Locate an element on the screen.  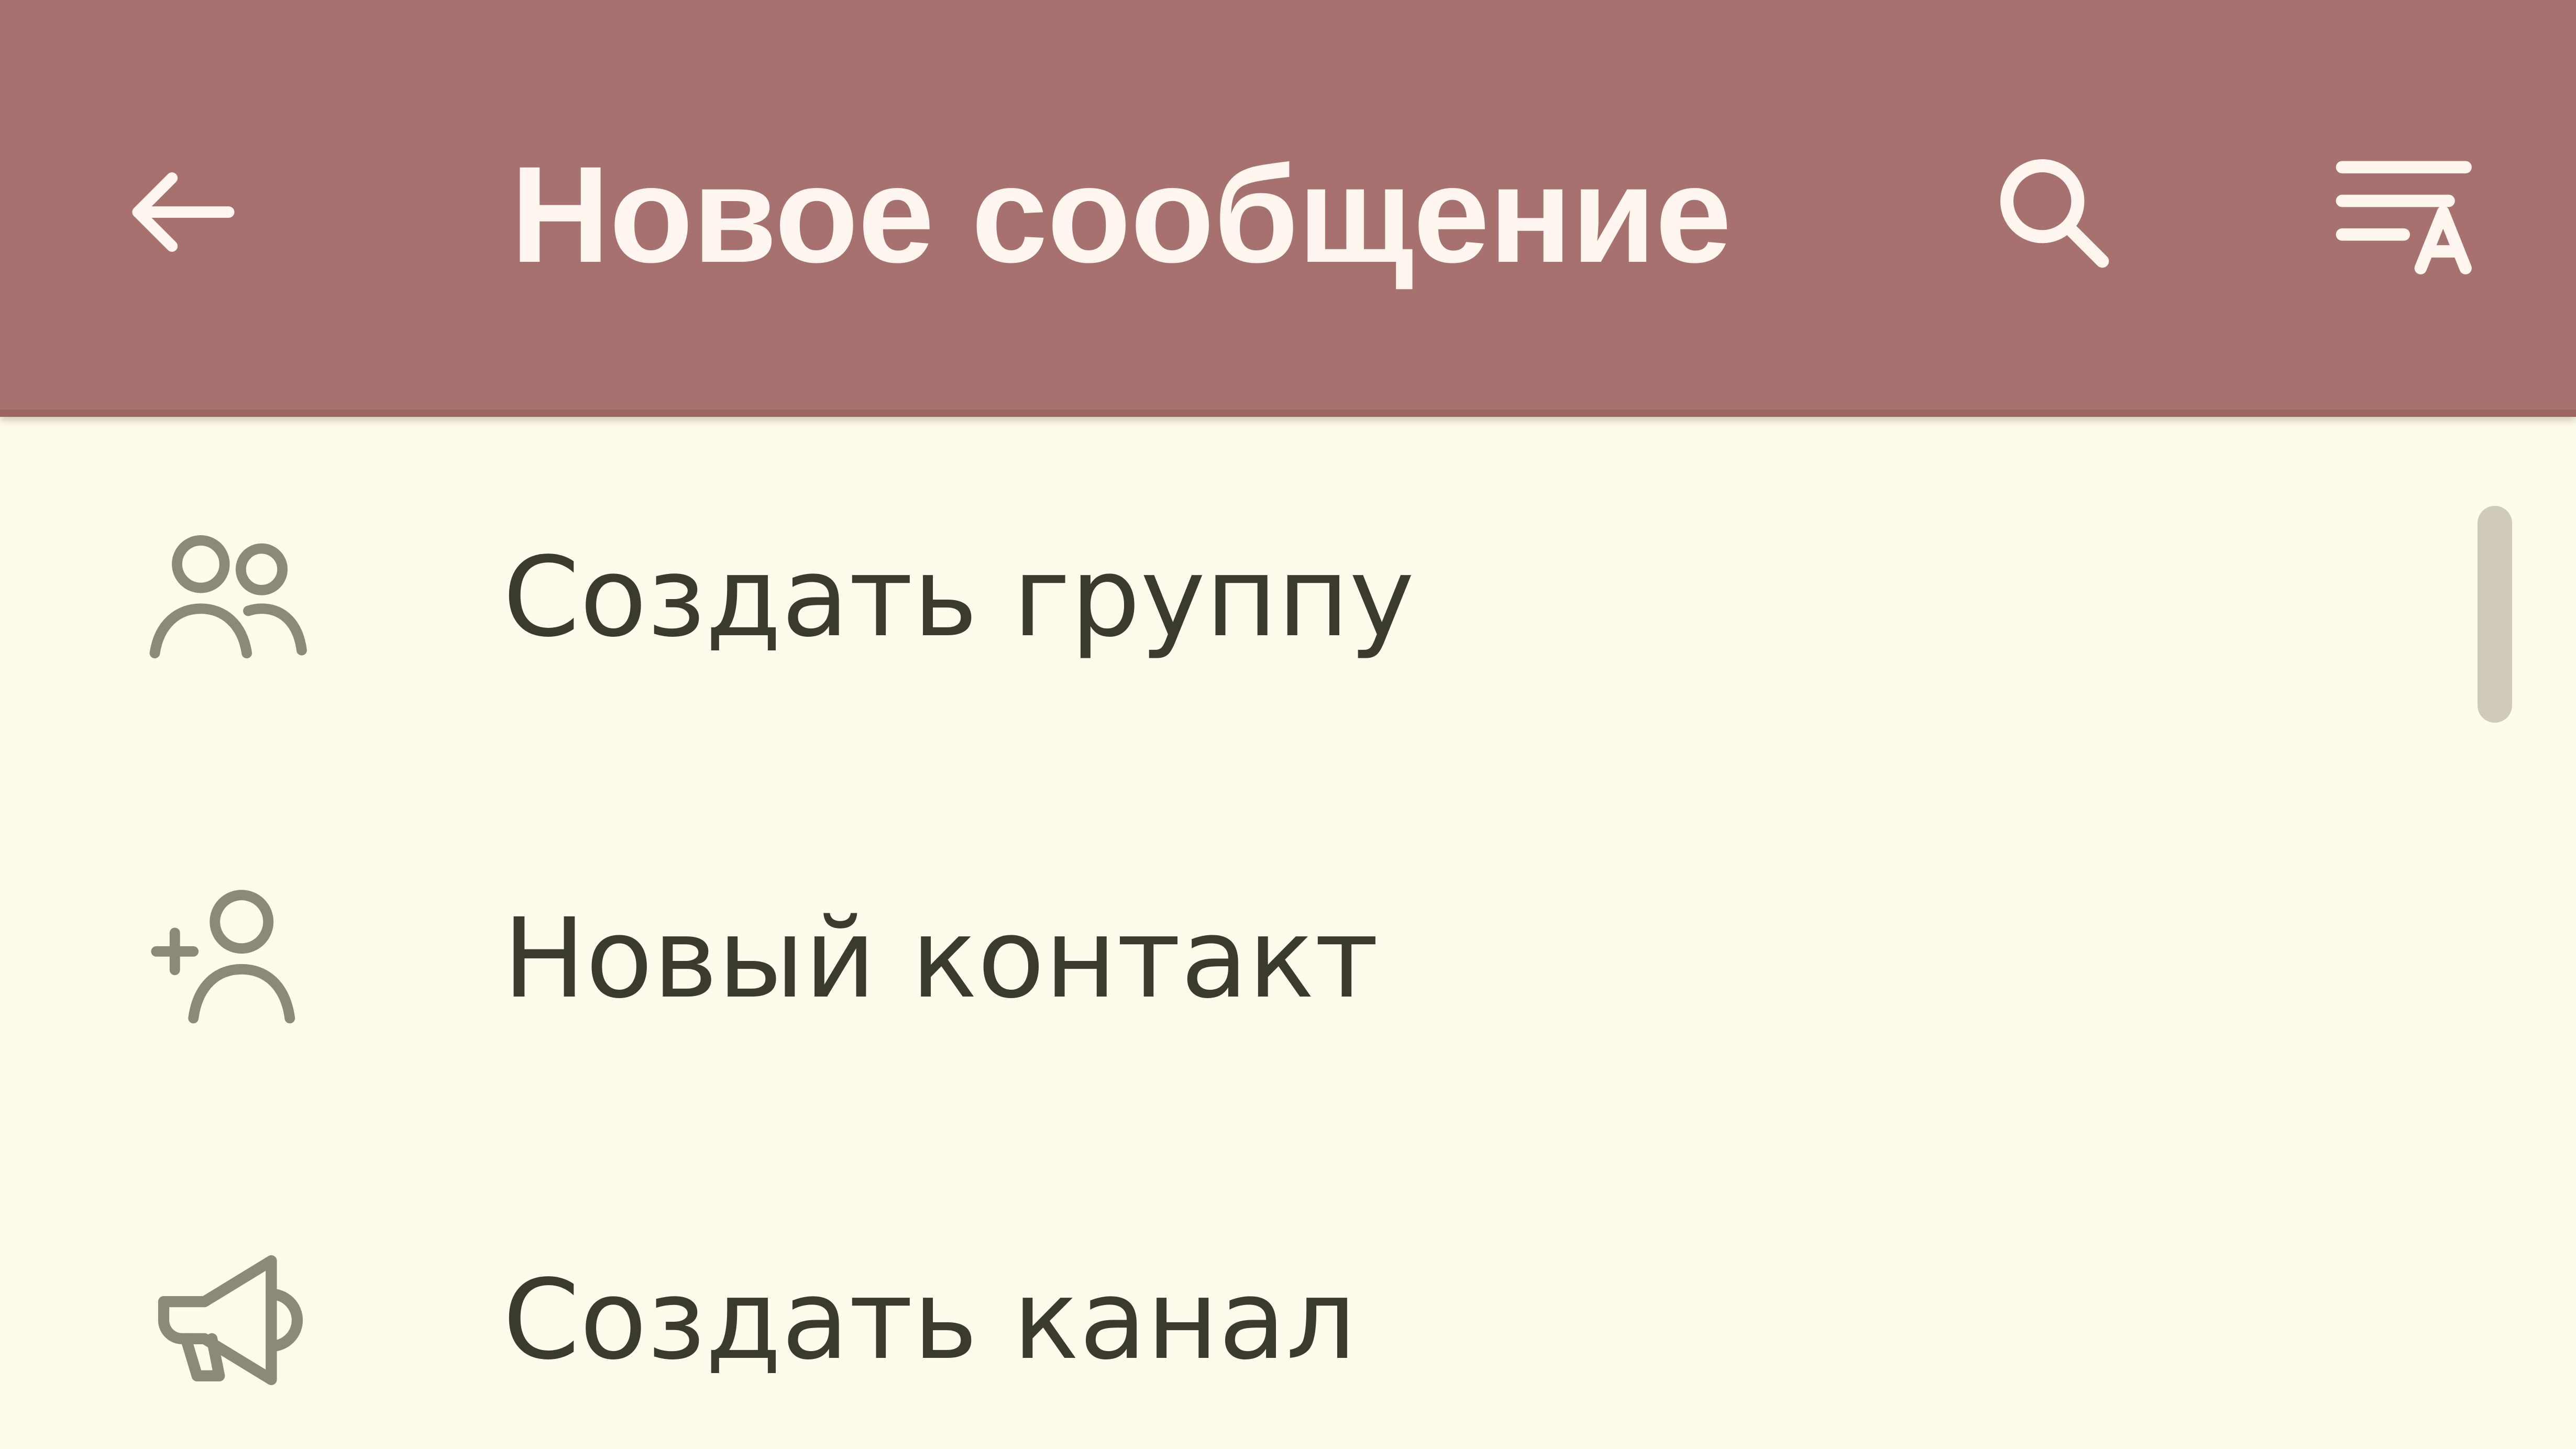
search-button is located at coordinates (2053, 212).